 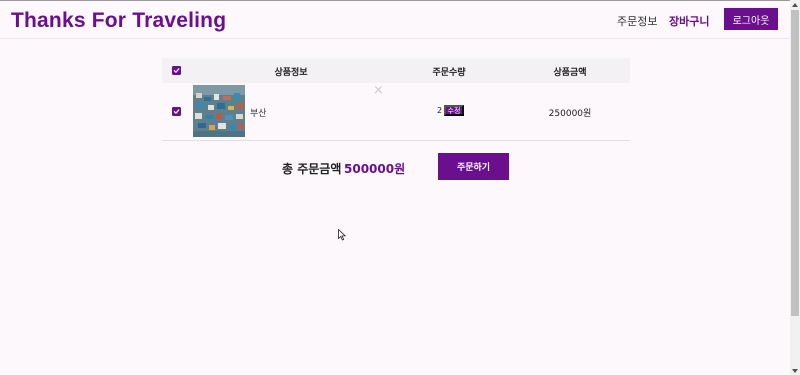 I want to click on column-header-product-info: 상품정보, so click(x=291, y=73).